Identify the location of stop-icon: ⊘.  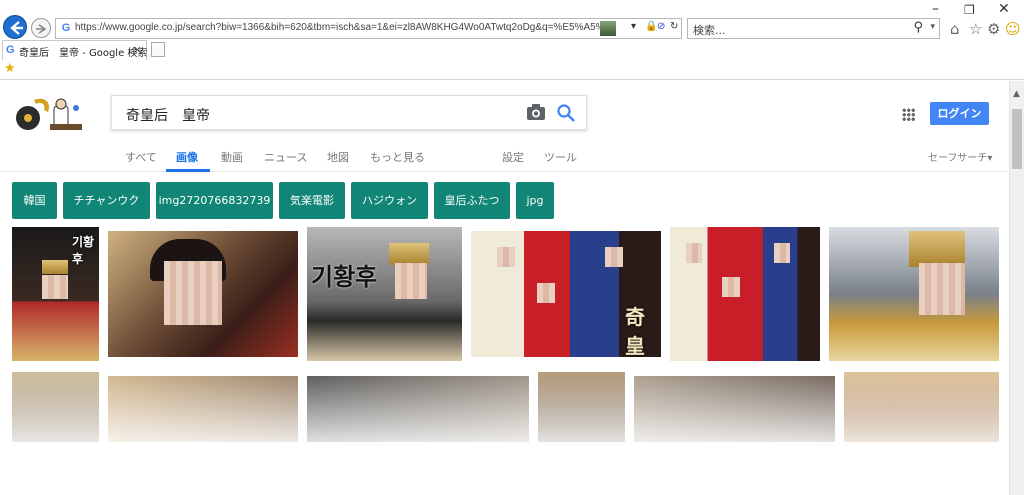
(661, 26).